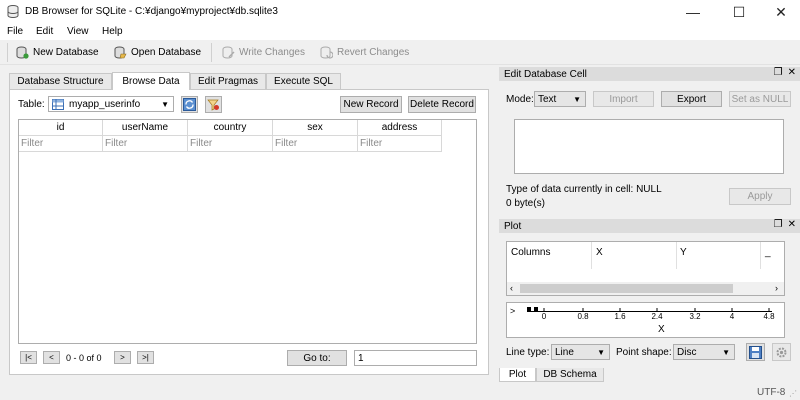 This screenshot has width=800, height=400. Describe the element at coordinates (415, 358) in the screenshot. I see `goto-input: 1` at that location.